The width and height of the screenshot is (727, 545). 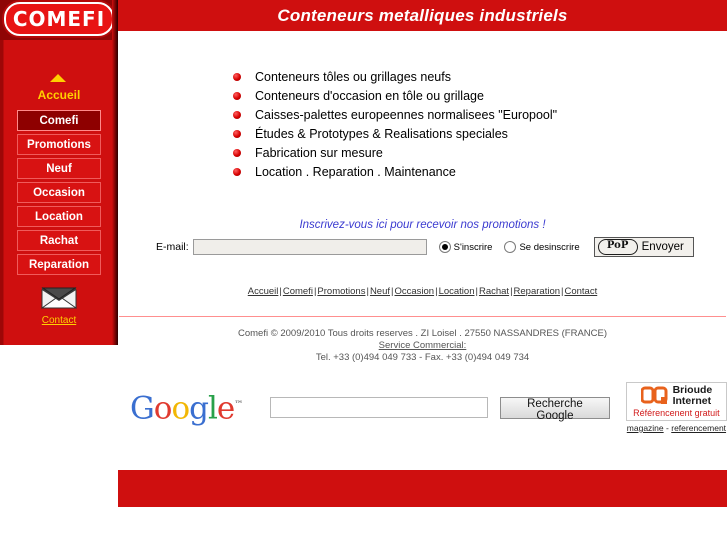 What do you see at coordinates (395, 153) in the screenshot?
I see `list-item: Fabrication sur mesure` at bounding box center [395, 153].